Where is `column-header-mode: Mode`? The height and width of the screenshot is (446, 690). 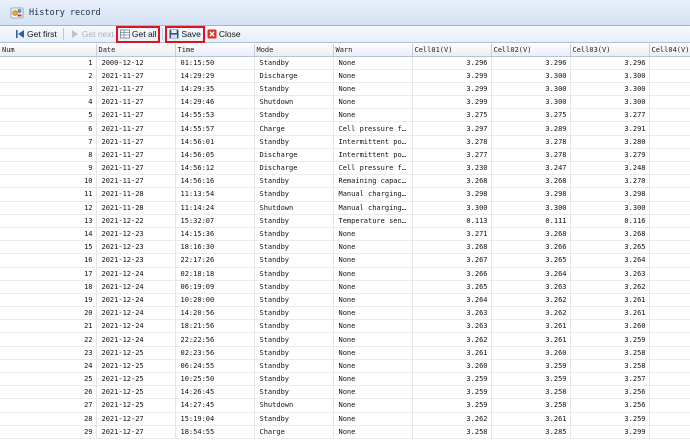
column-header-mode: Mode is located at coordinates (294, 50).